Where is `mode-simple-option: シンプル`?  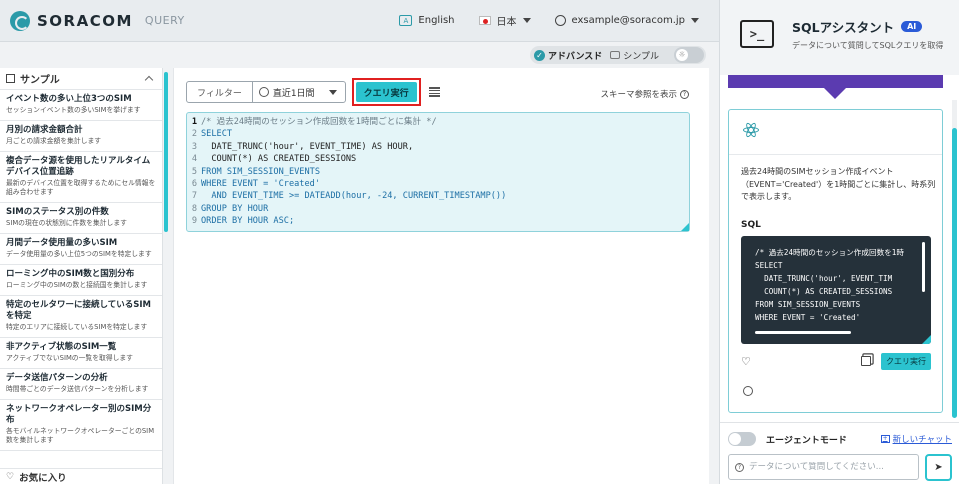
mode-simple-option: シンプル is located at coordinates (634, 55).